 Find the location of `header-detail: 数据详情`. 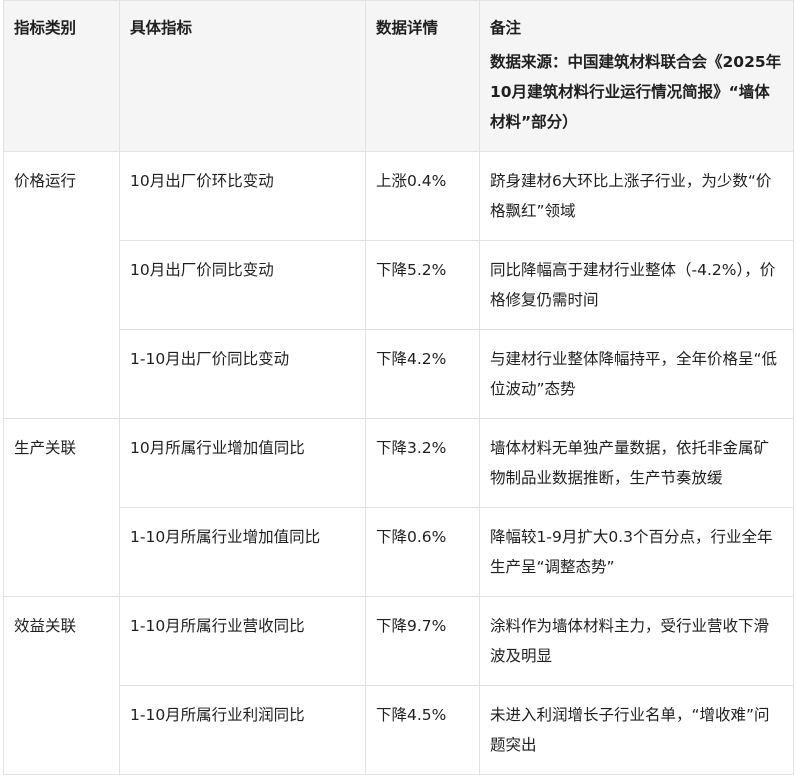

header-detail: 数据详情 is located at coordinates (422, 76).